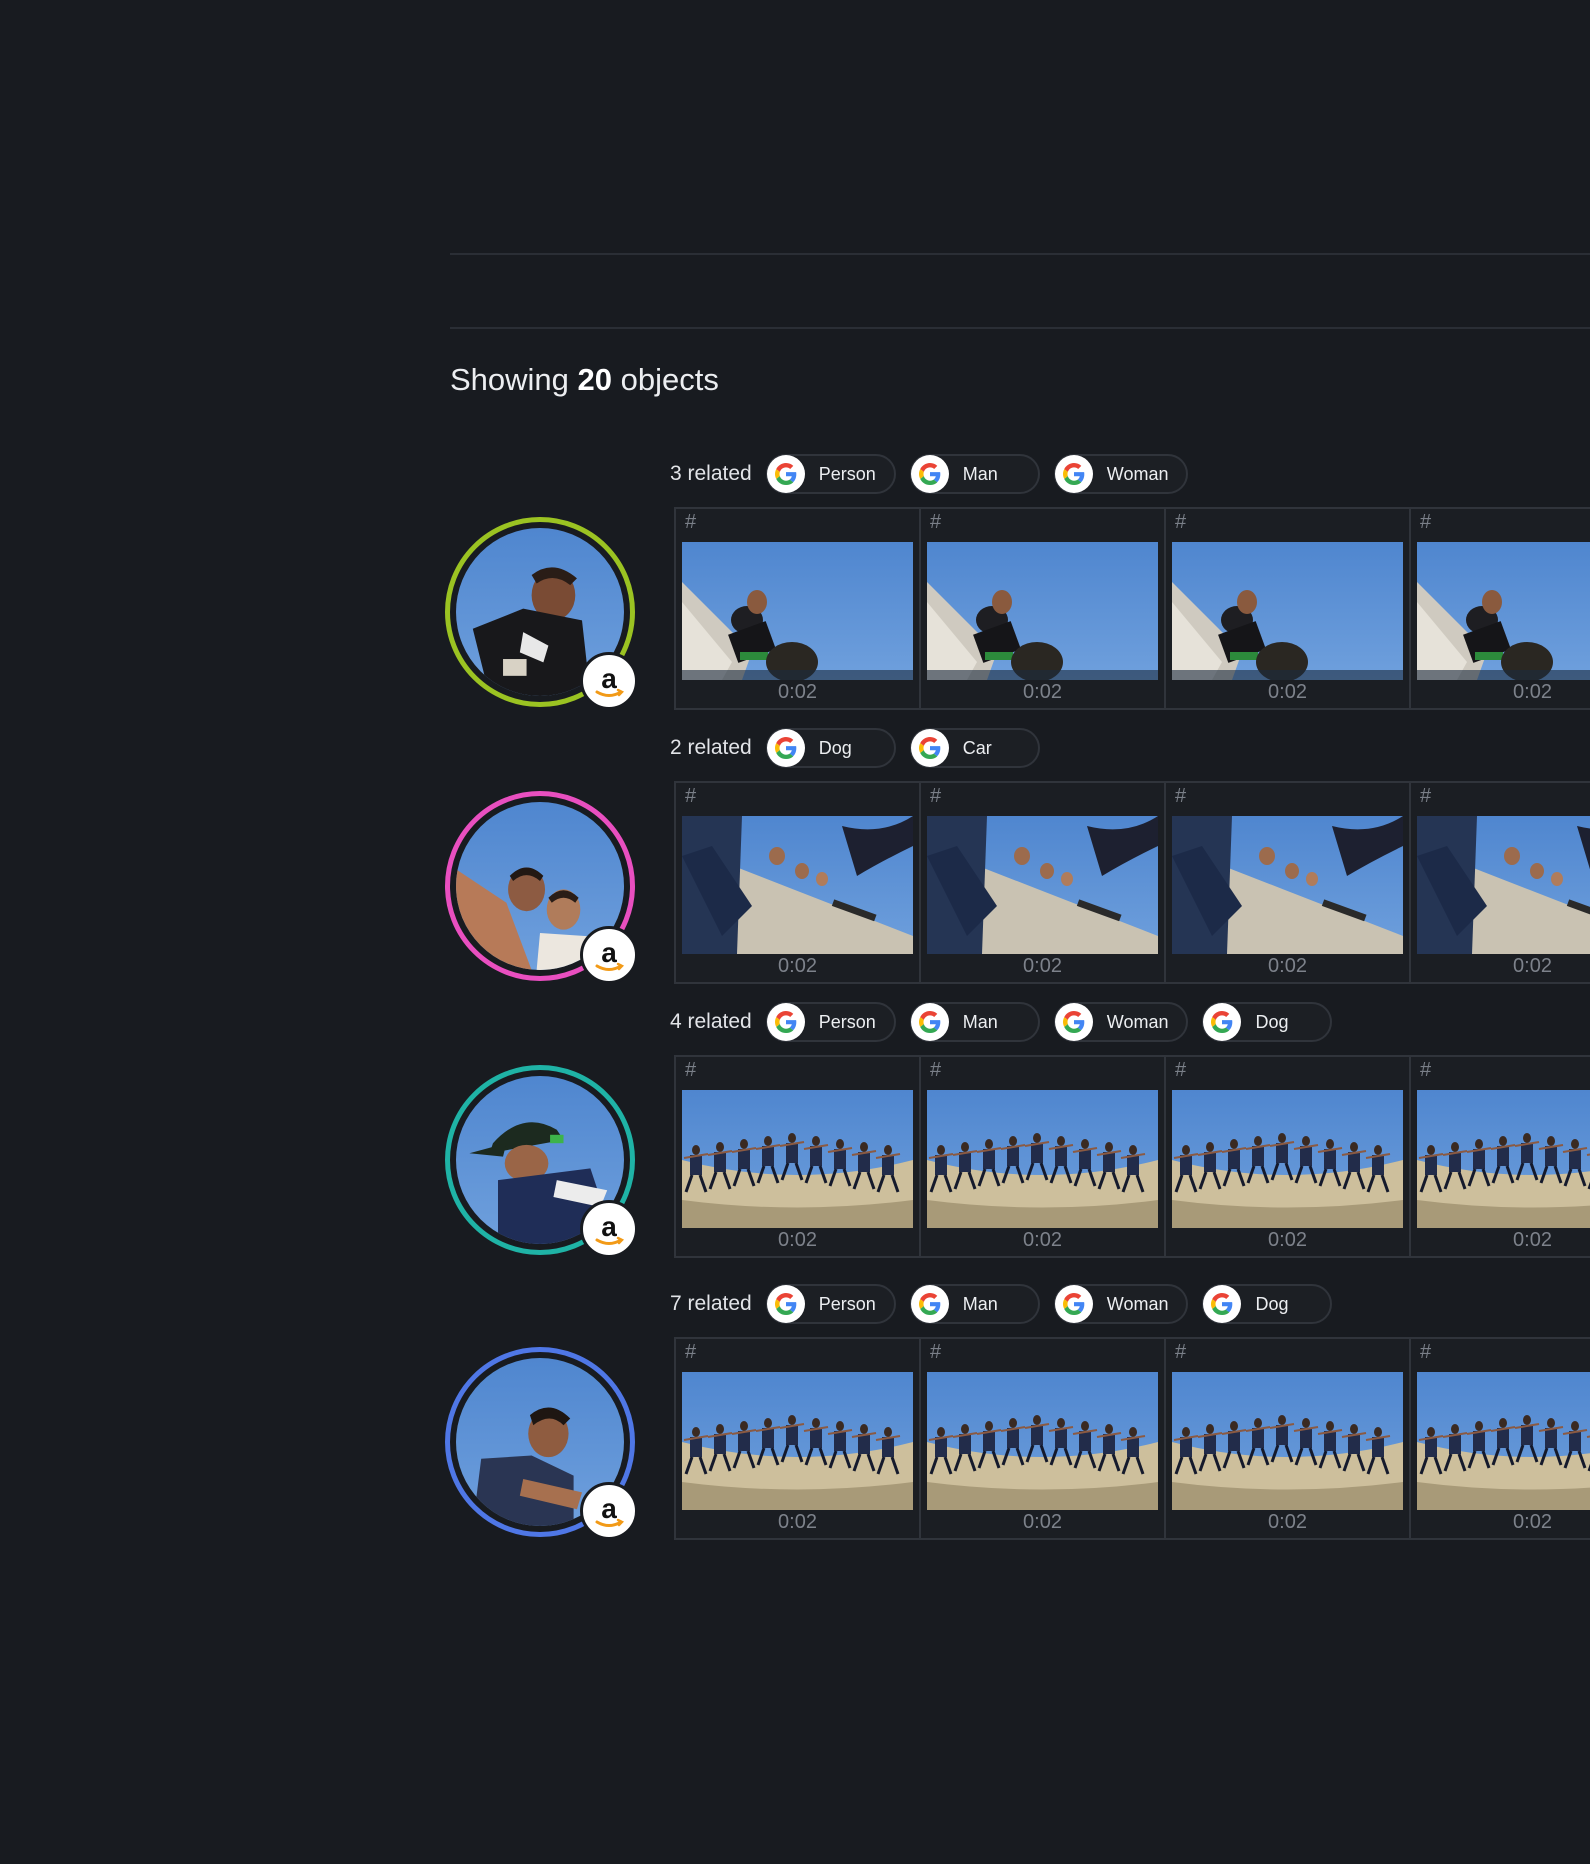 The image size is (1590, 1864). Describe the element at coordinates (509, 379) in the screenshot. I see `results-prefix: Showing` at that location.